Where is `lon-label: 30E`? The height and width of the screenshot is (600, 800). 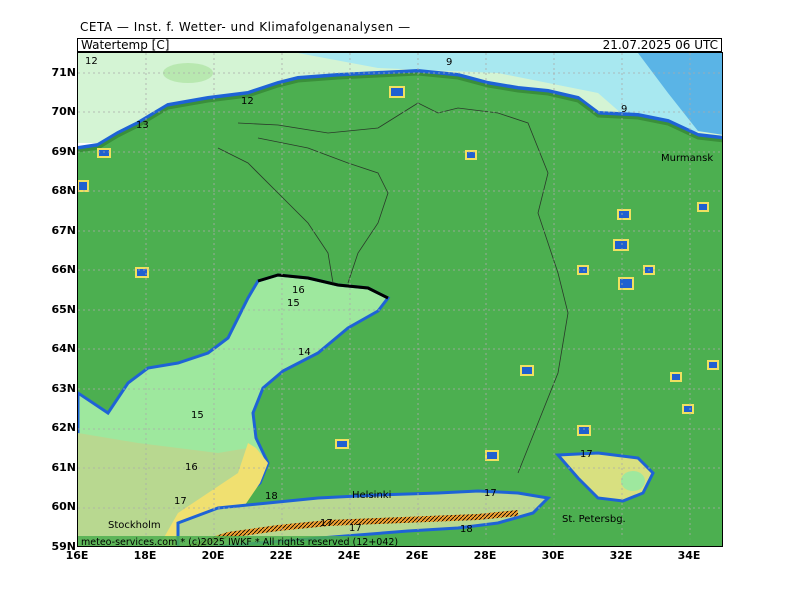
lon-label: 30E is located at coordinates (553, 555).